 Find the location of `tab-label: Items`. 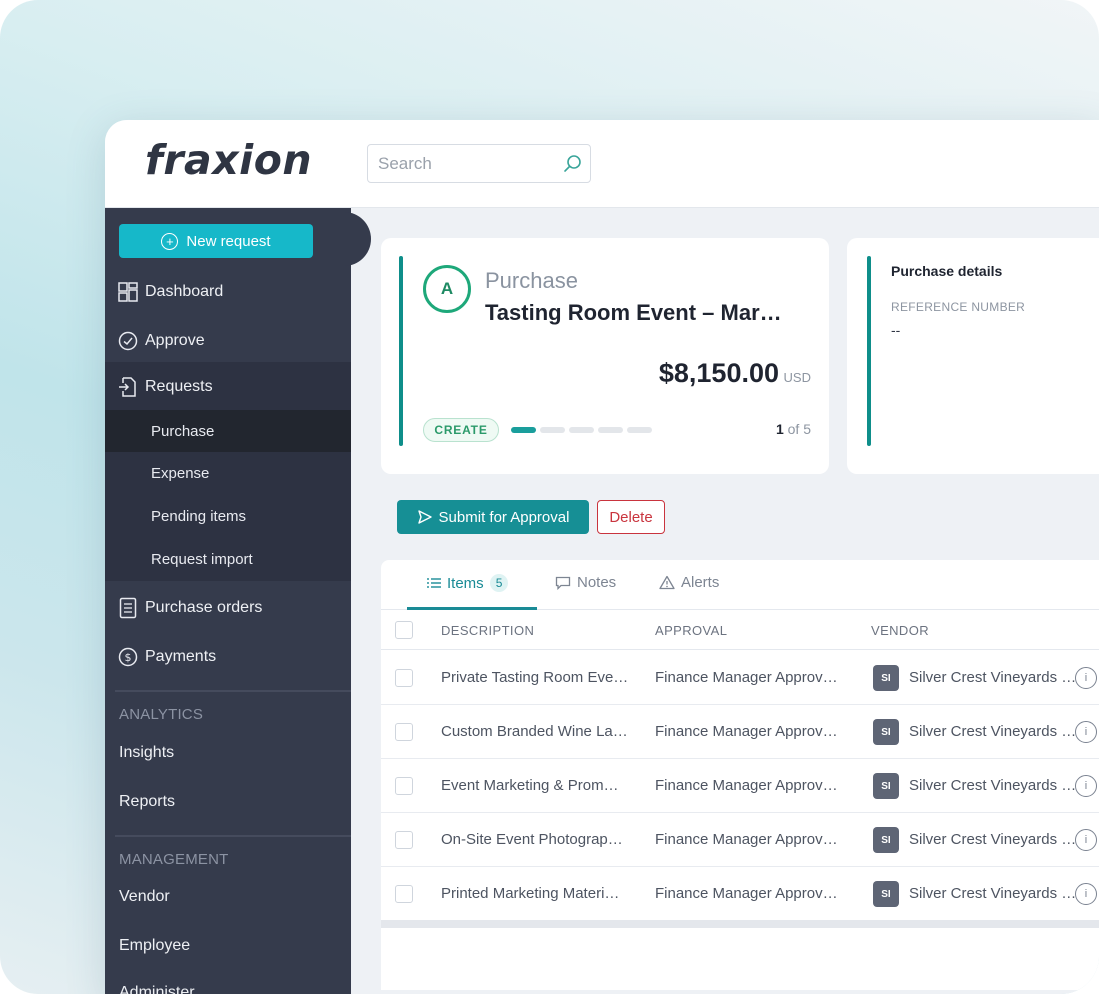

tab-label: Items is located at coordinates (465, 583).